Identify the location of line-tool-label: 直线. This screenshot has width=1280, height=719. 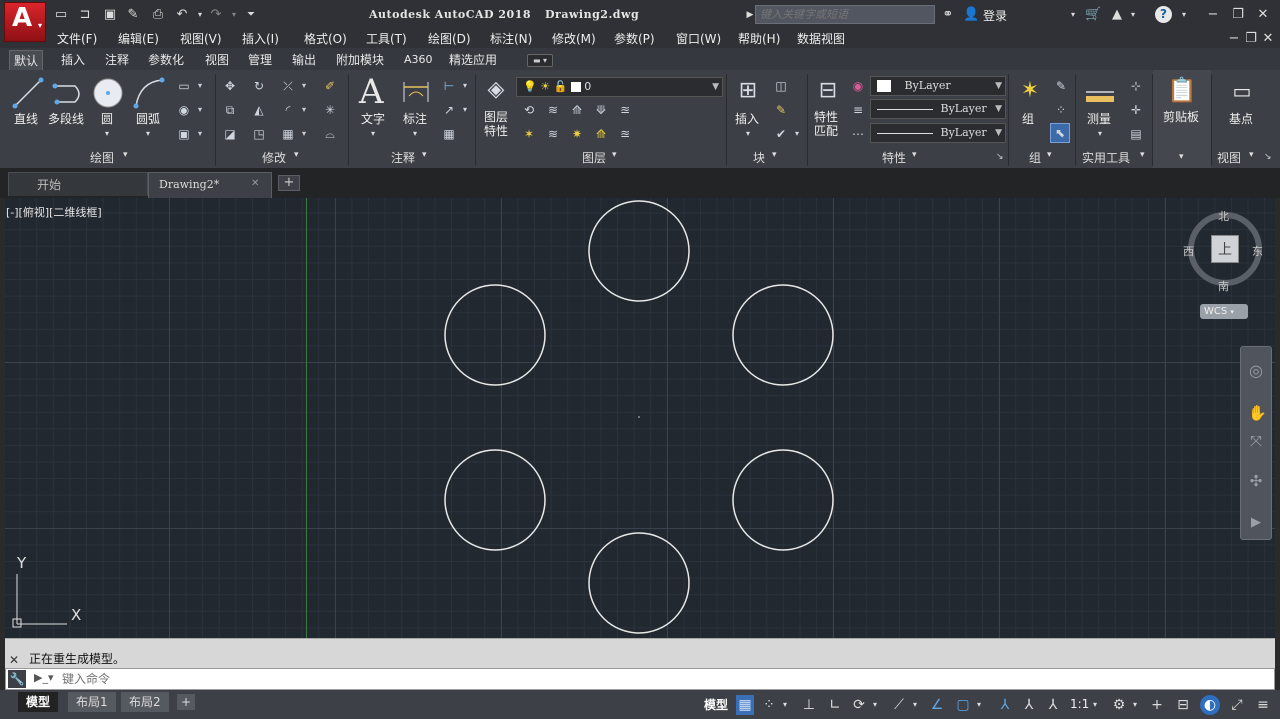
(26, 119).